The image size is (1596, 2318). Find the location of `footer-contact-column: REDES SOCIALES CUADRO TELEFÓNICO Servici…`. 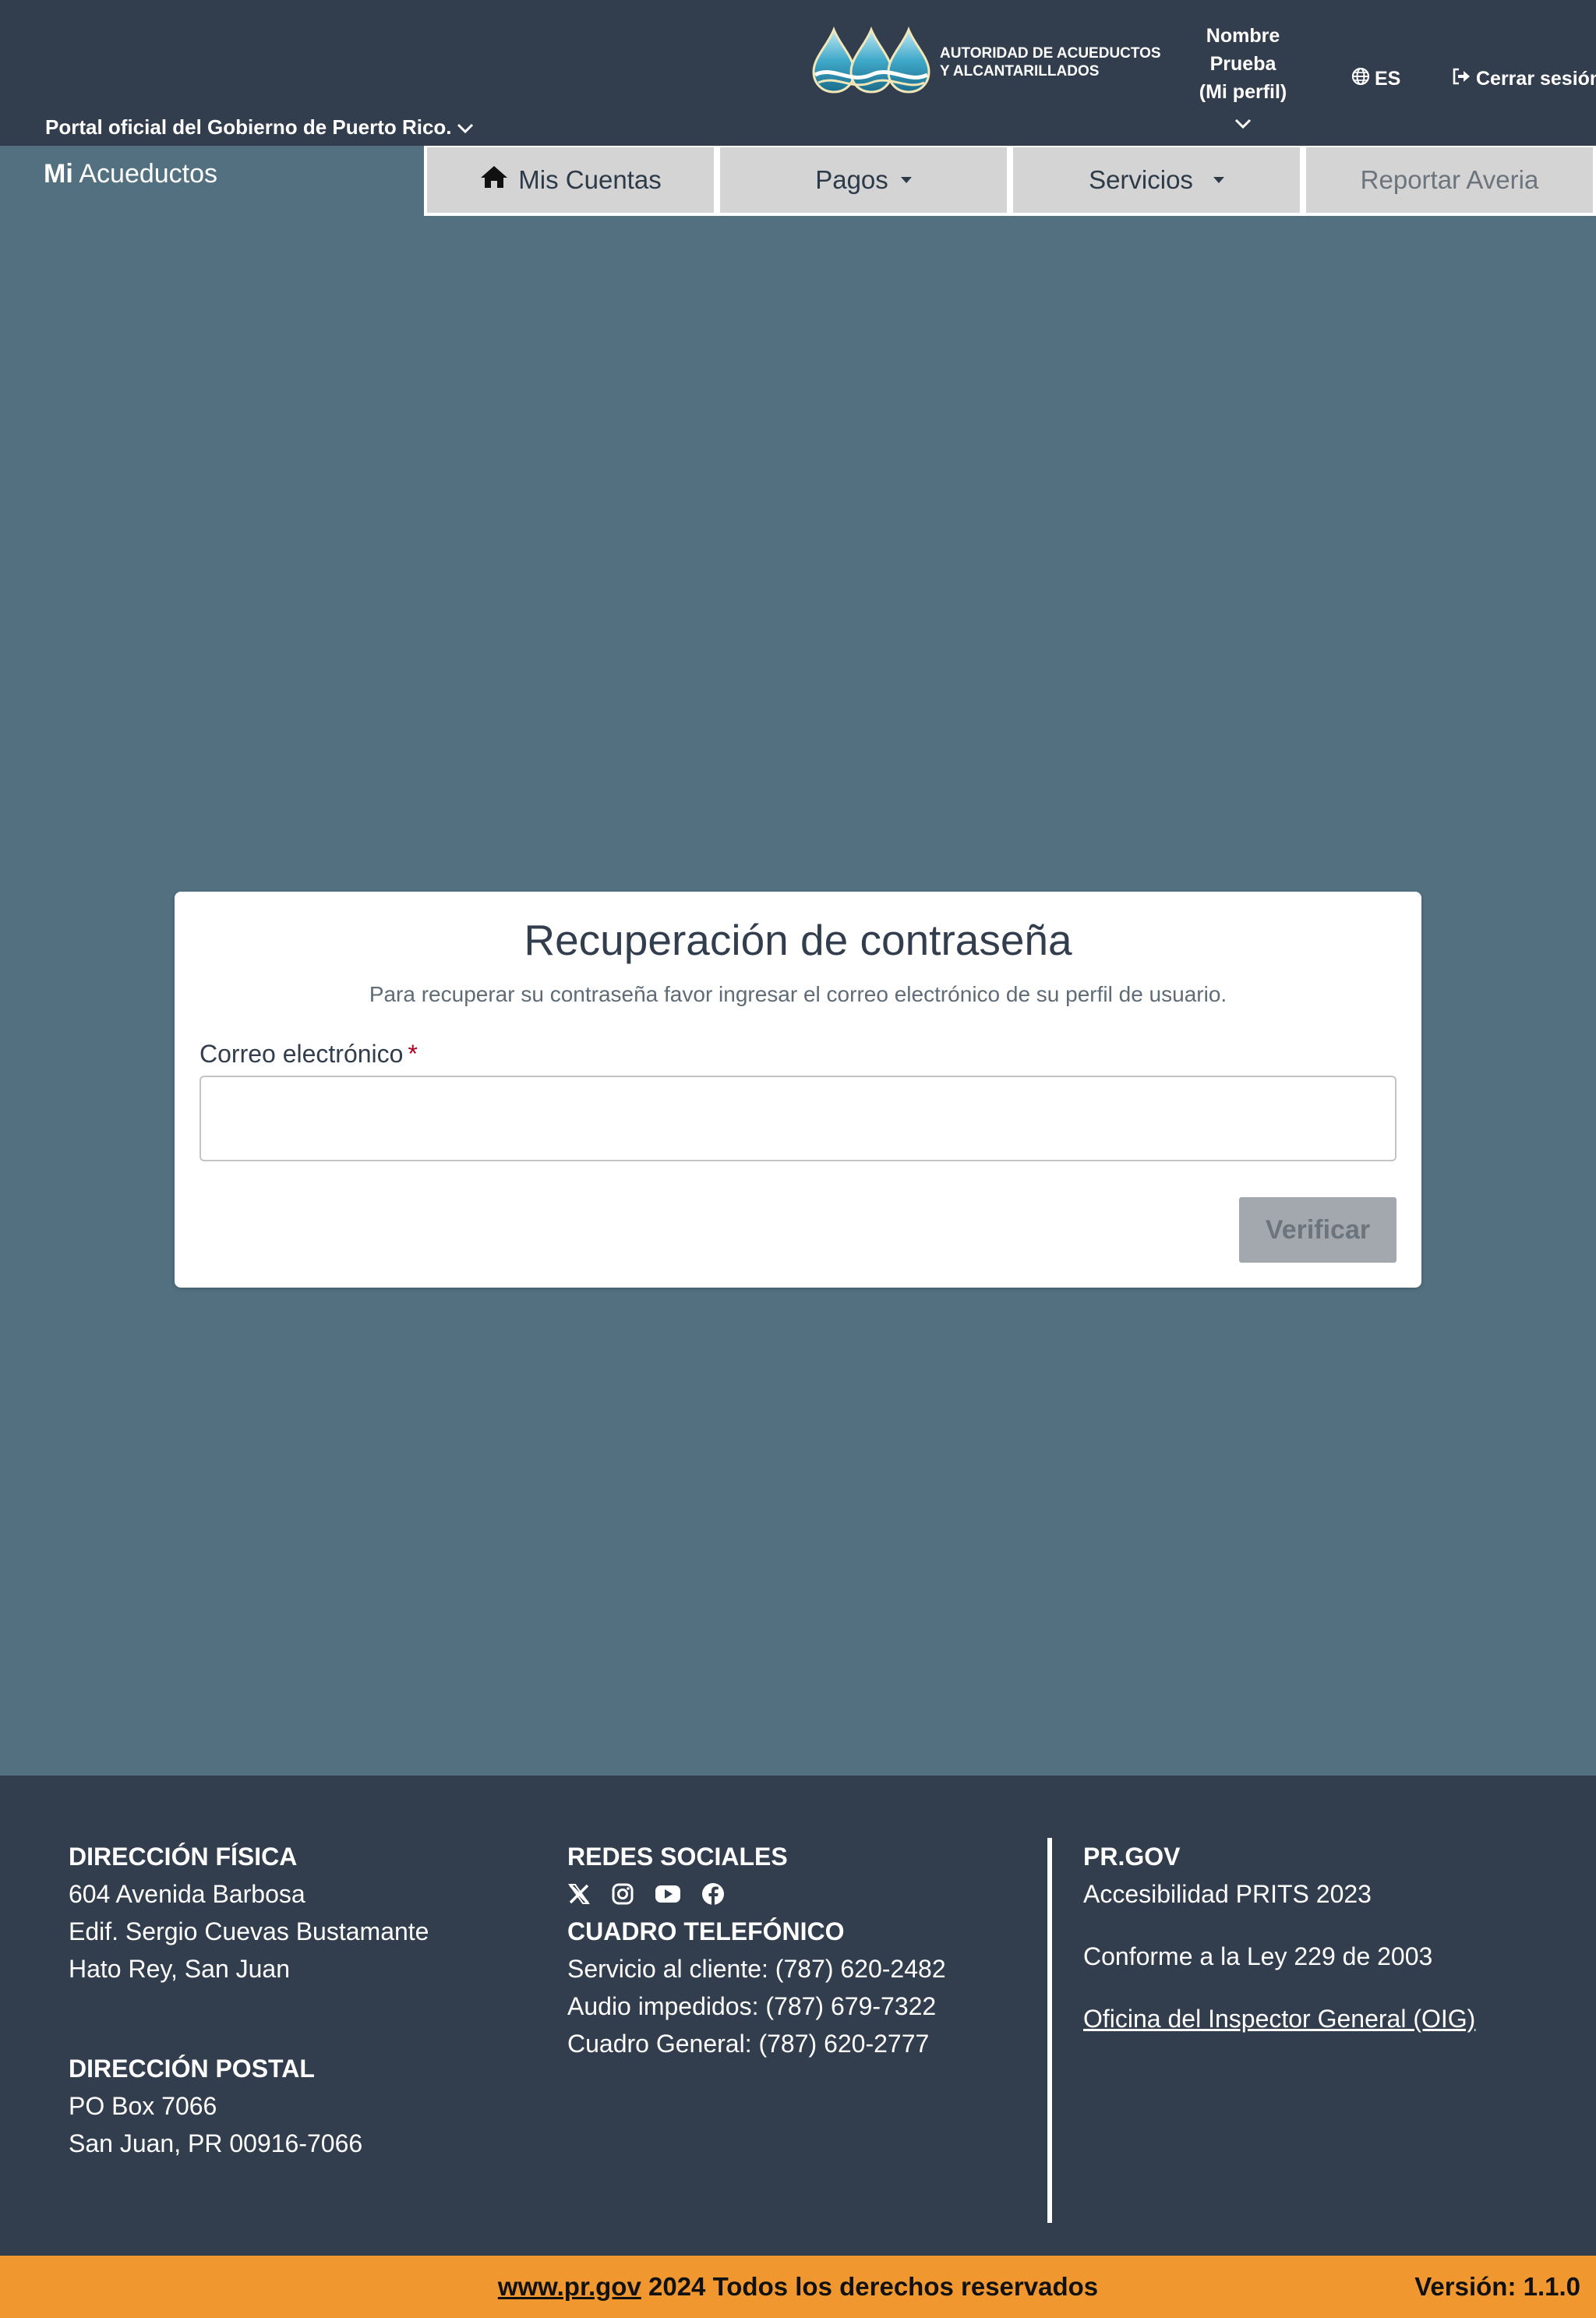

footer-contact-column: REDES SOCIALES CUADRO TELEFÓNICO Servici… is located at coordinates (756, 1950).